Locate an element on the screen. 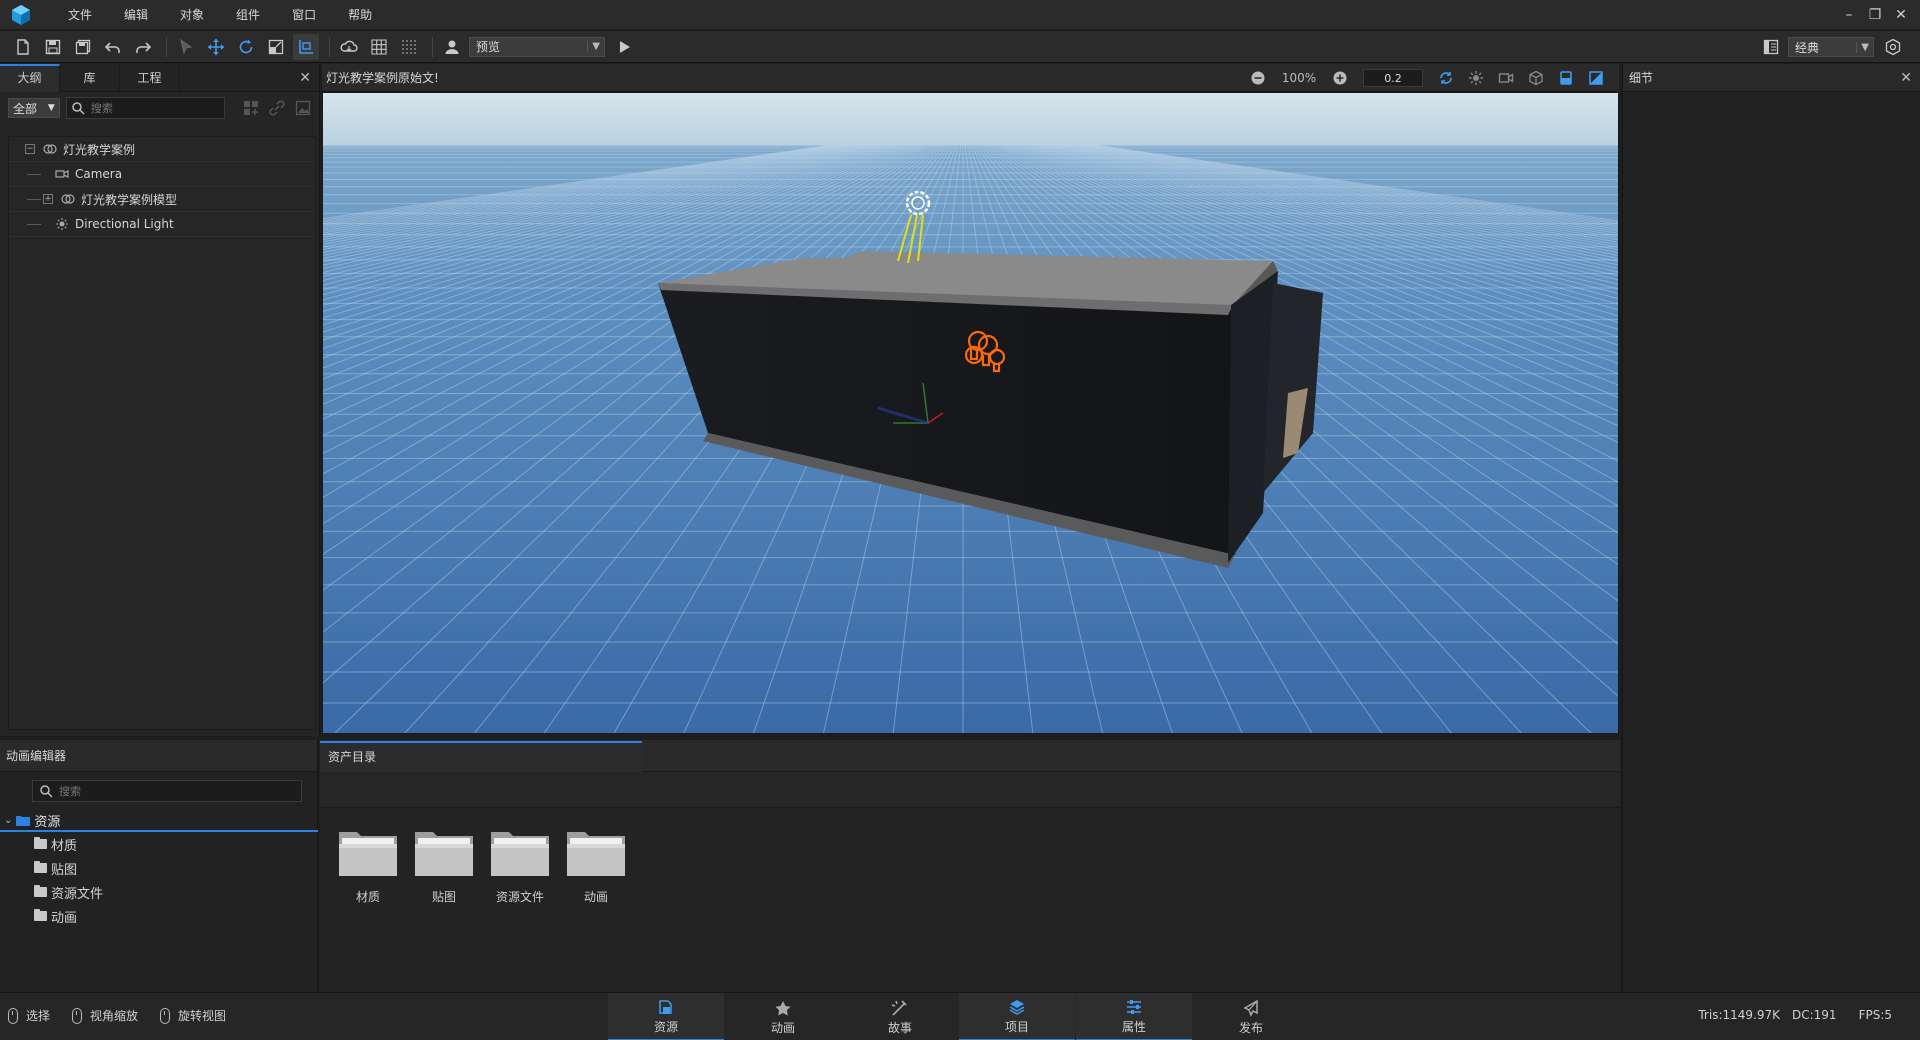  tab-outline: 大纲 is located at coordinates (30, 78).